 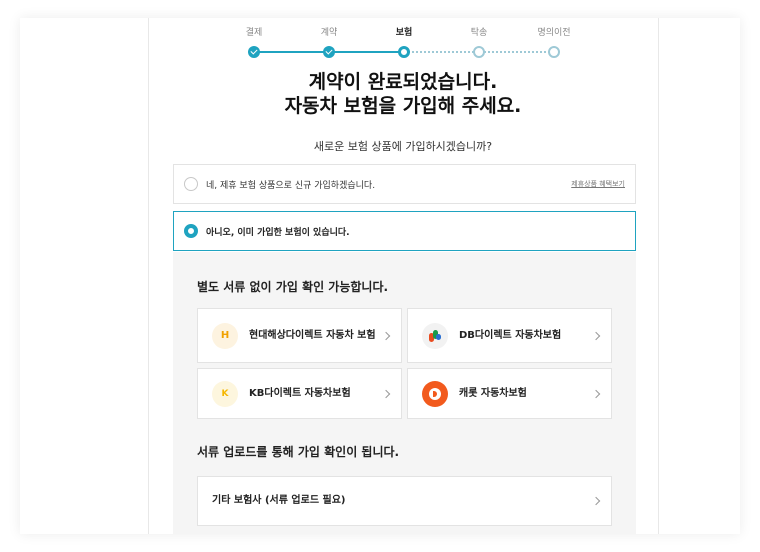 I want to click on other-insurer-label: 기타 보험사 (서류 업로드 필요), so click(x=279, y=500).